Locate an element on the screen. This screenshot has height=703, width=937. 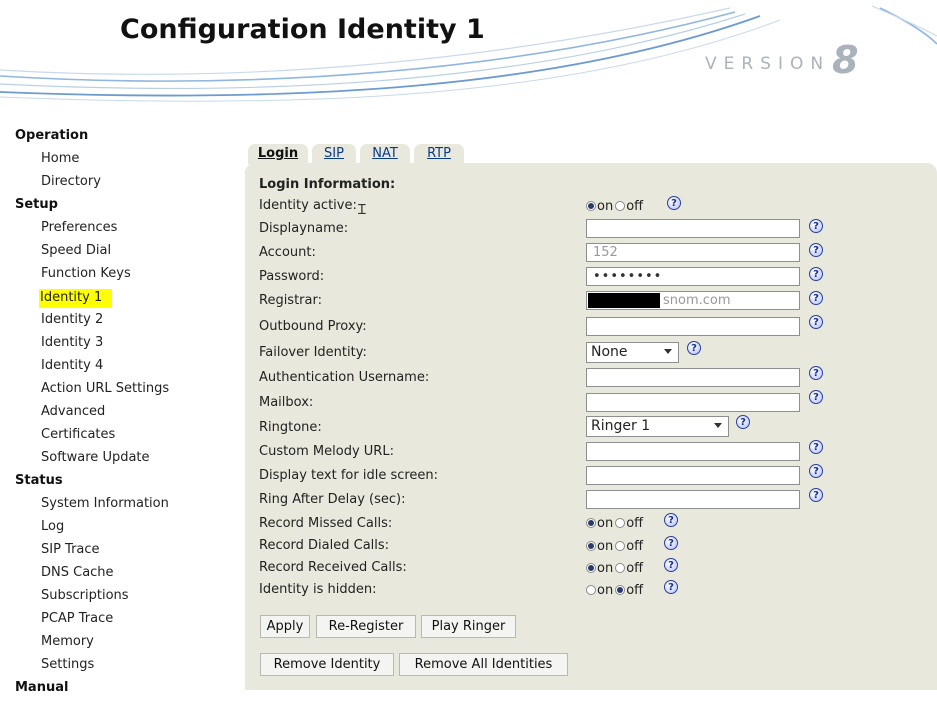
record-dialed-on-radio is located at coordinates (591, 546).